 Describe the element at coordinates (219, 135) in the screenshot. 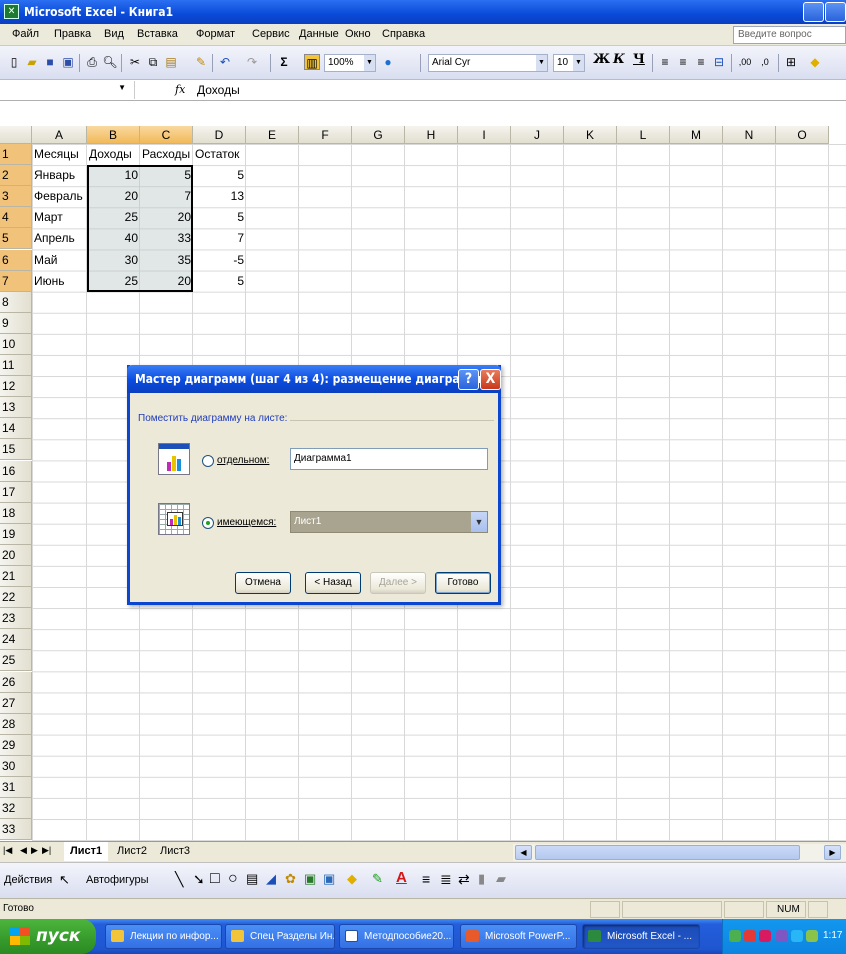

I see `col-header-d: D` at that location.